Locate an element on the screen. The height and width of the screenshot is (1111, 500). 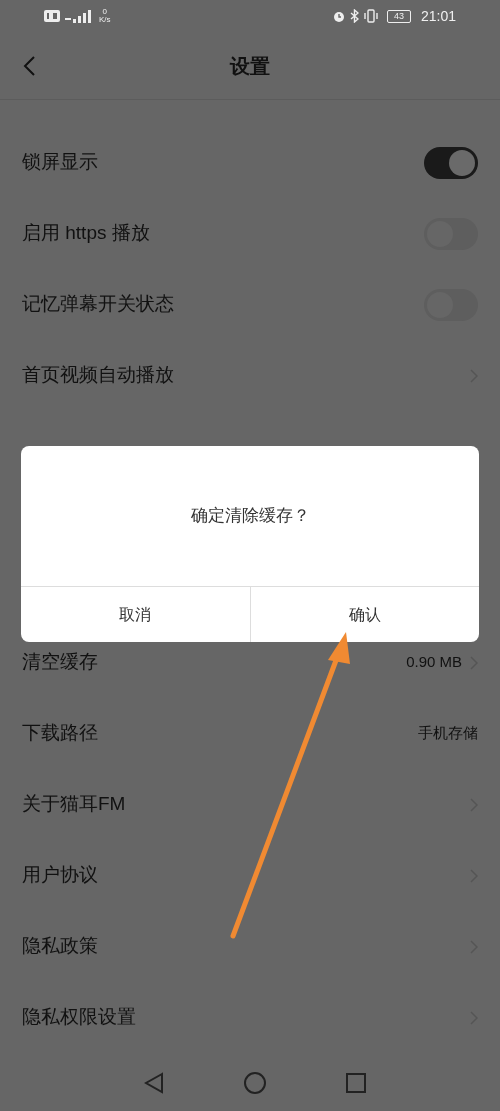
clock-text: 21:01 is located at coordinates (438, 16).